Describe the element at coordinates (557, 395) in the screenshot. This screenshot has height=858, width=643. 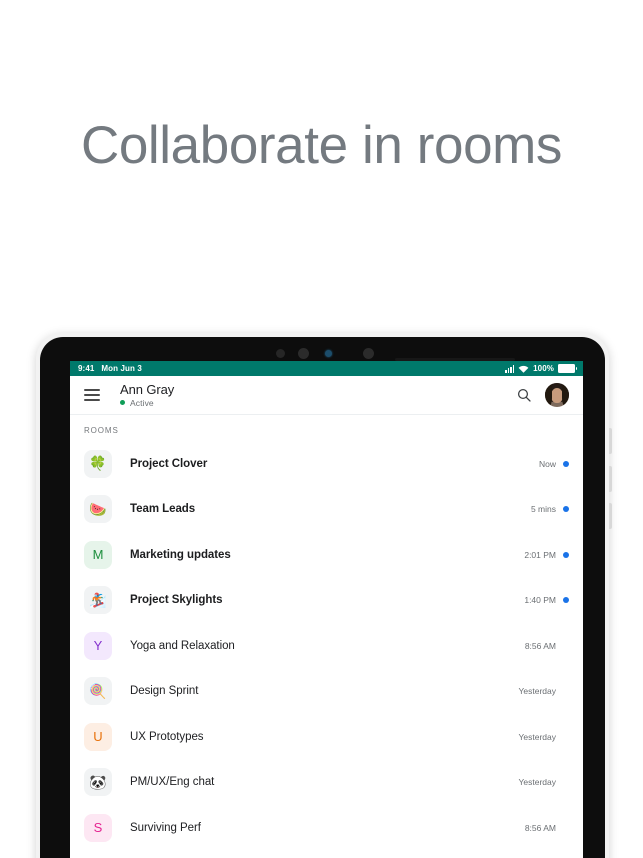
I see `avatar` at that location.